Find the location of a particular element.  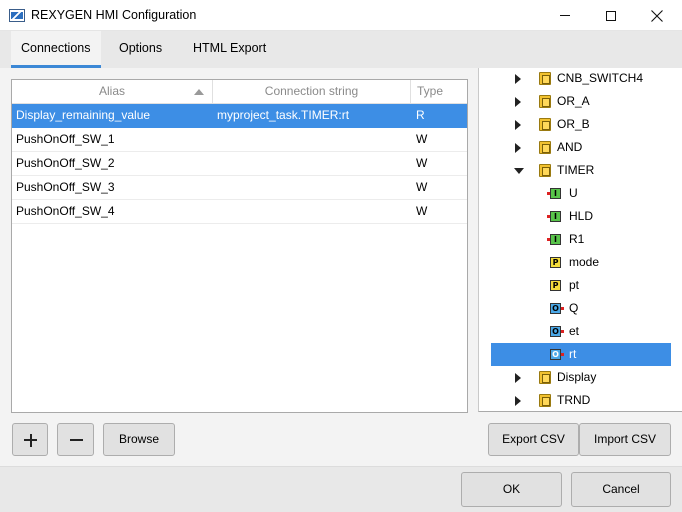

table-row: PushOnOff_SW_1 W is located at coordinates (239, 140).